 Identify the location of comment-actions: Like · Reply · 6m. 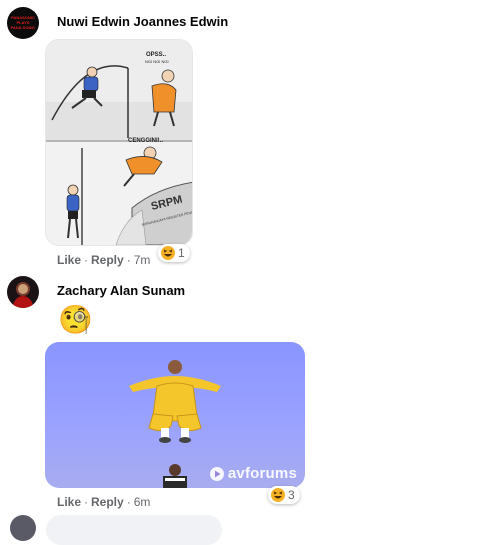
(104, 502).